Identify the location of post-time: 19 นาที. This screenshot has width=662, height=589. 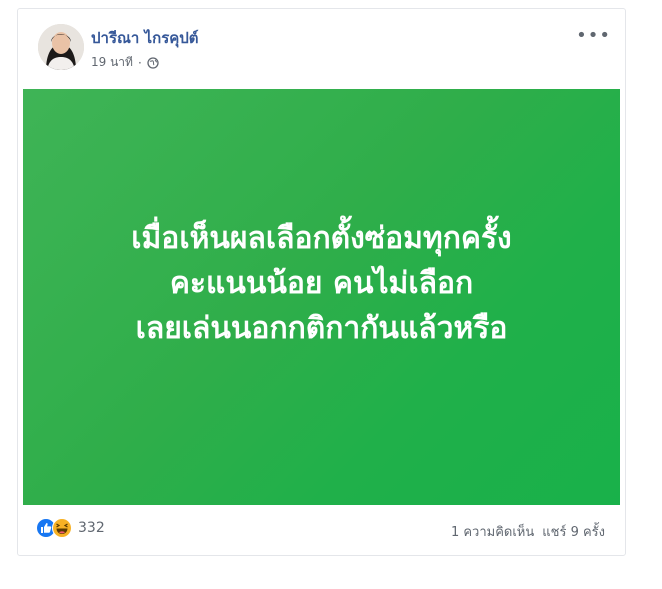
(112, 62).